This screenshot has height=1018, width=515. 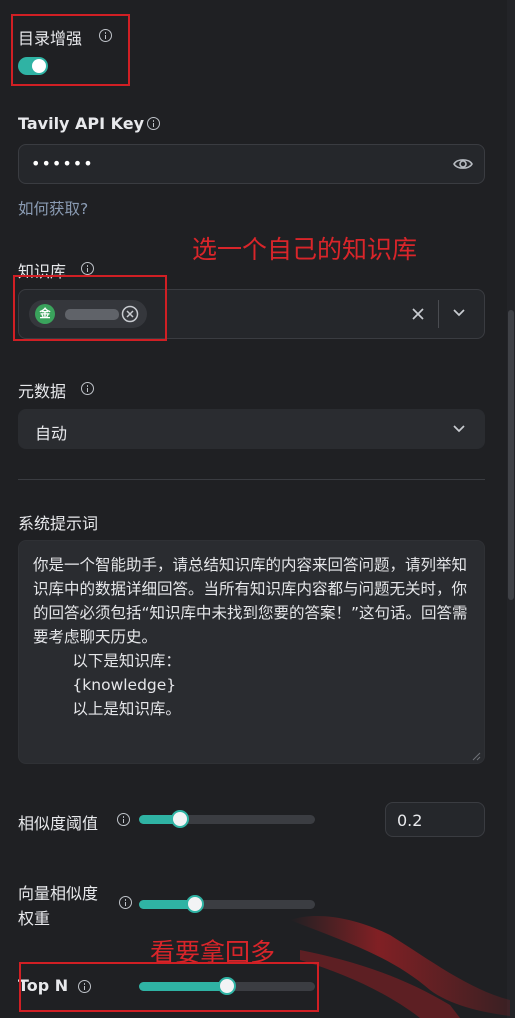 I want to click on clear-icon, so click(x=418, y=314).